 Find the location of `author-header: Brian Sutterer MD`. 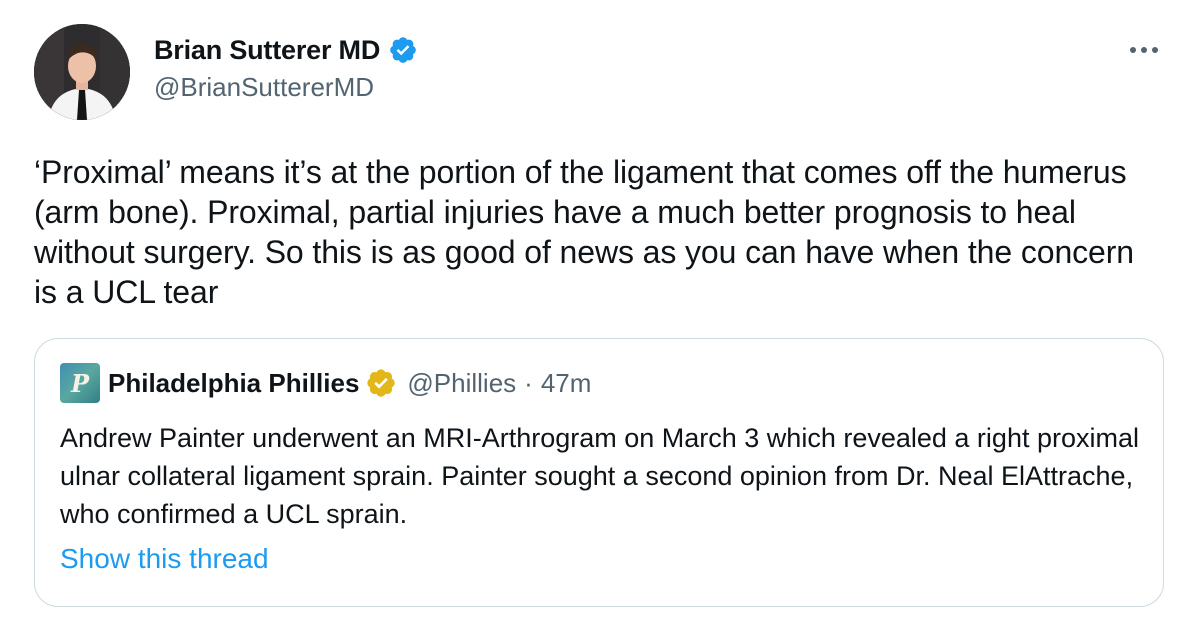

author-header: Brian Sutterer MD is located at coordinates (286, 50).